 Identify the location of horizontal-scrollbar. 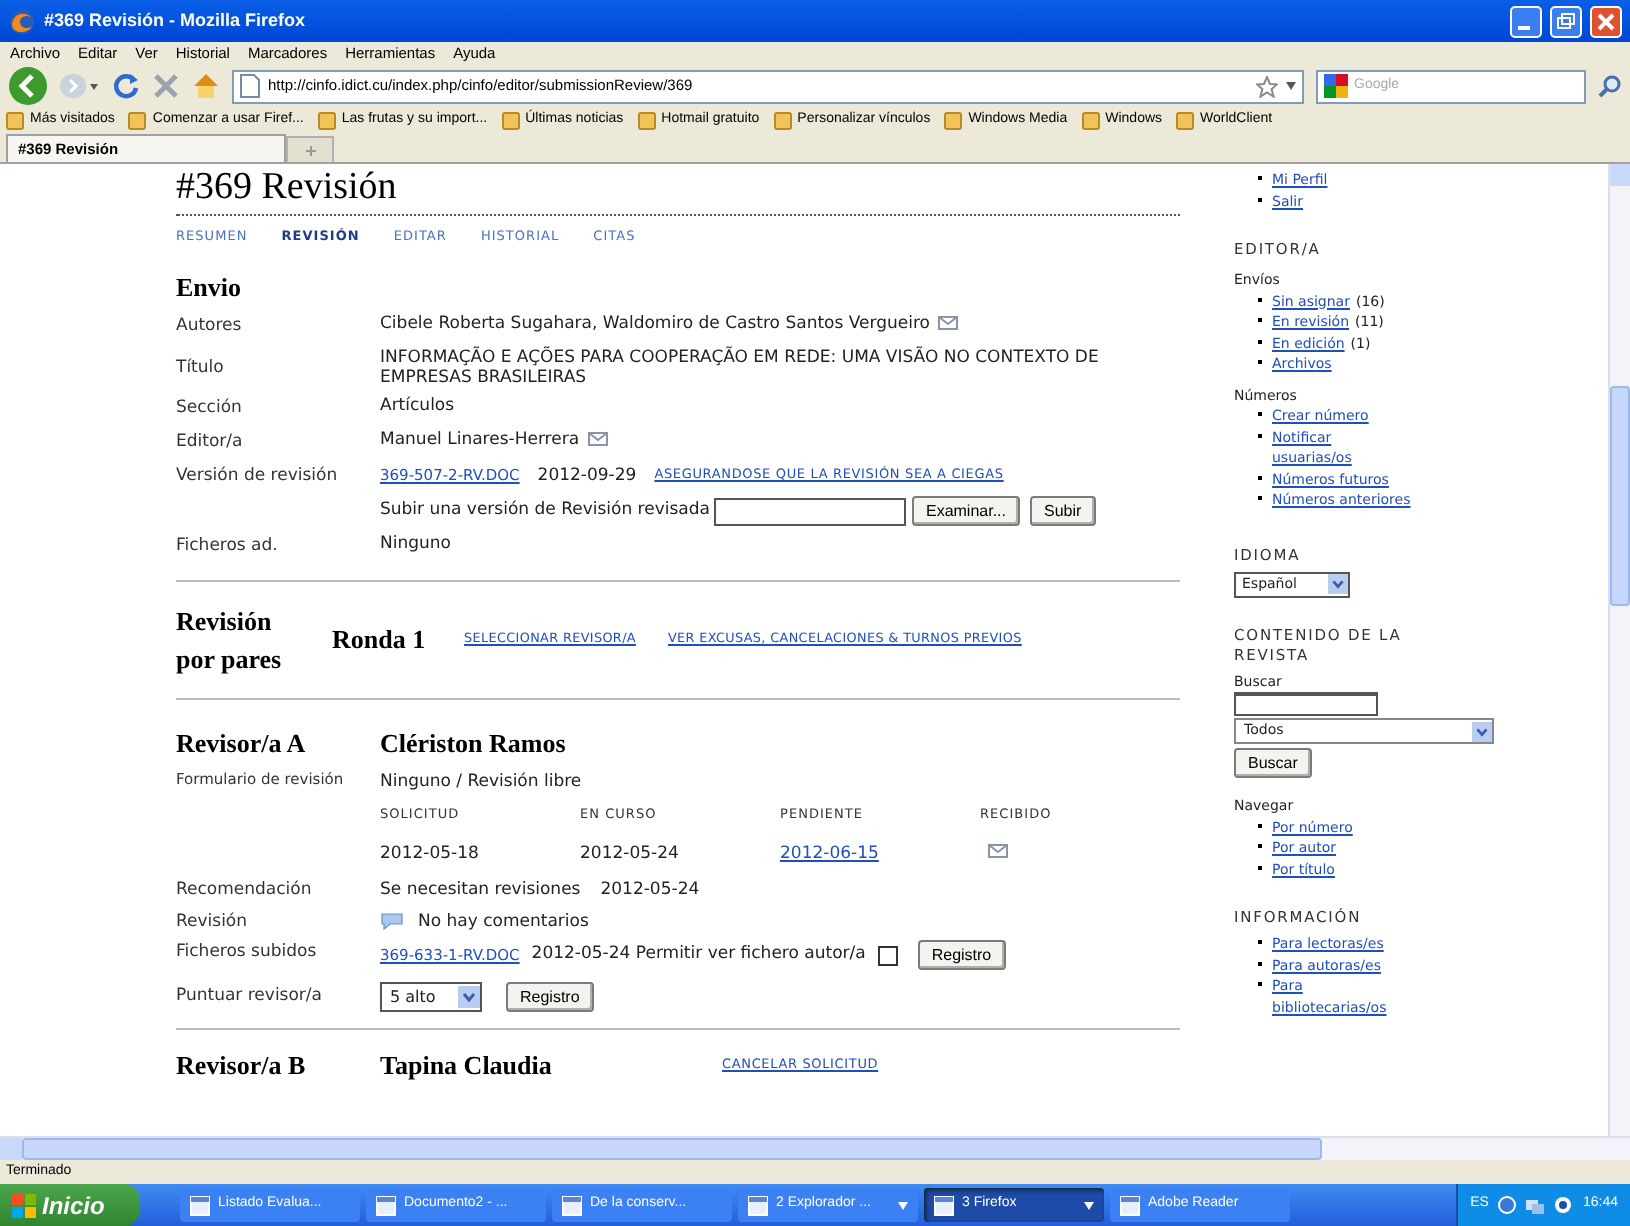
(815, 1148).